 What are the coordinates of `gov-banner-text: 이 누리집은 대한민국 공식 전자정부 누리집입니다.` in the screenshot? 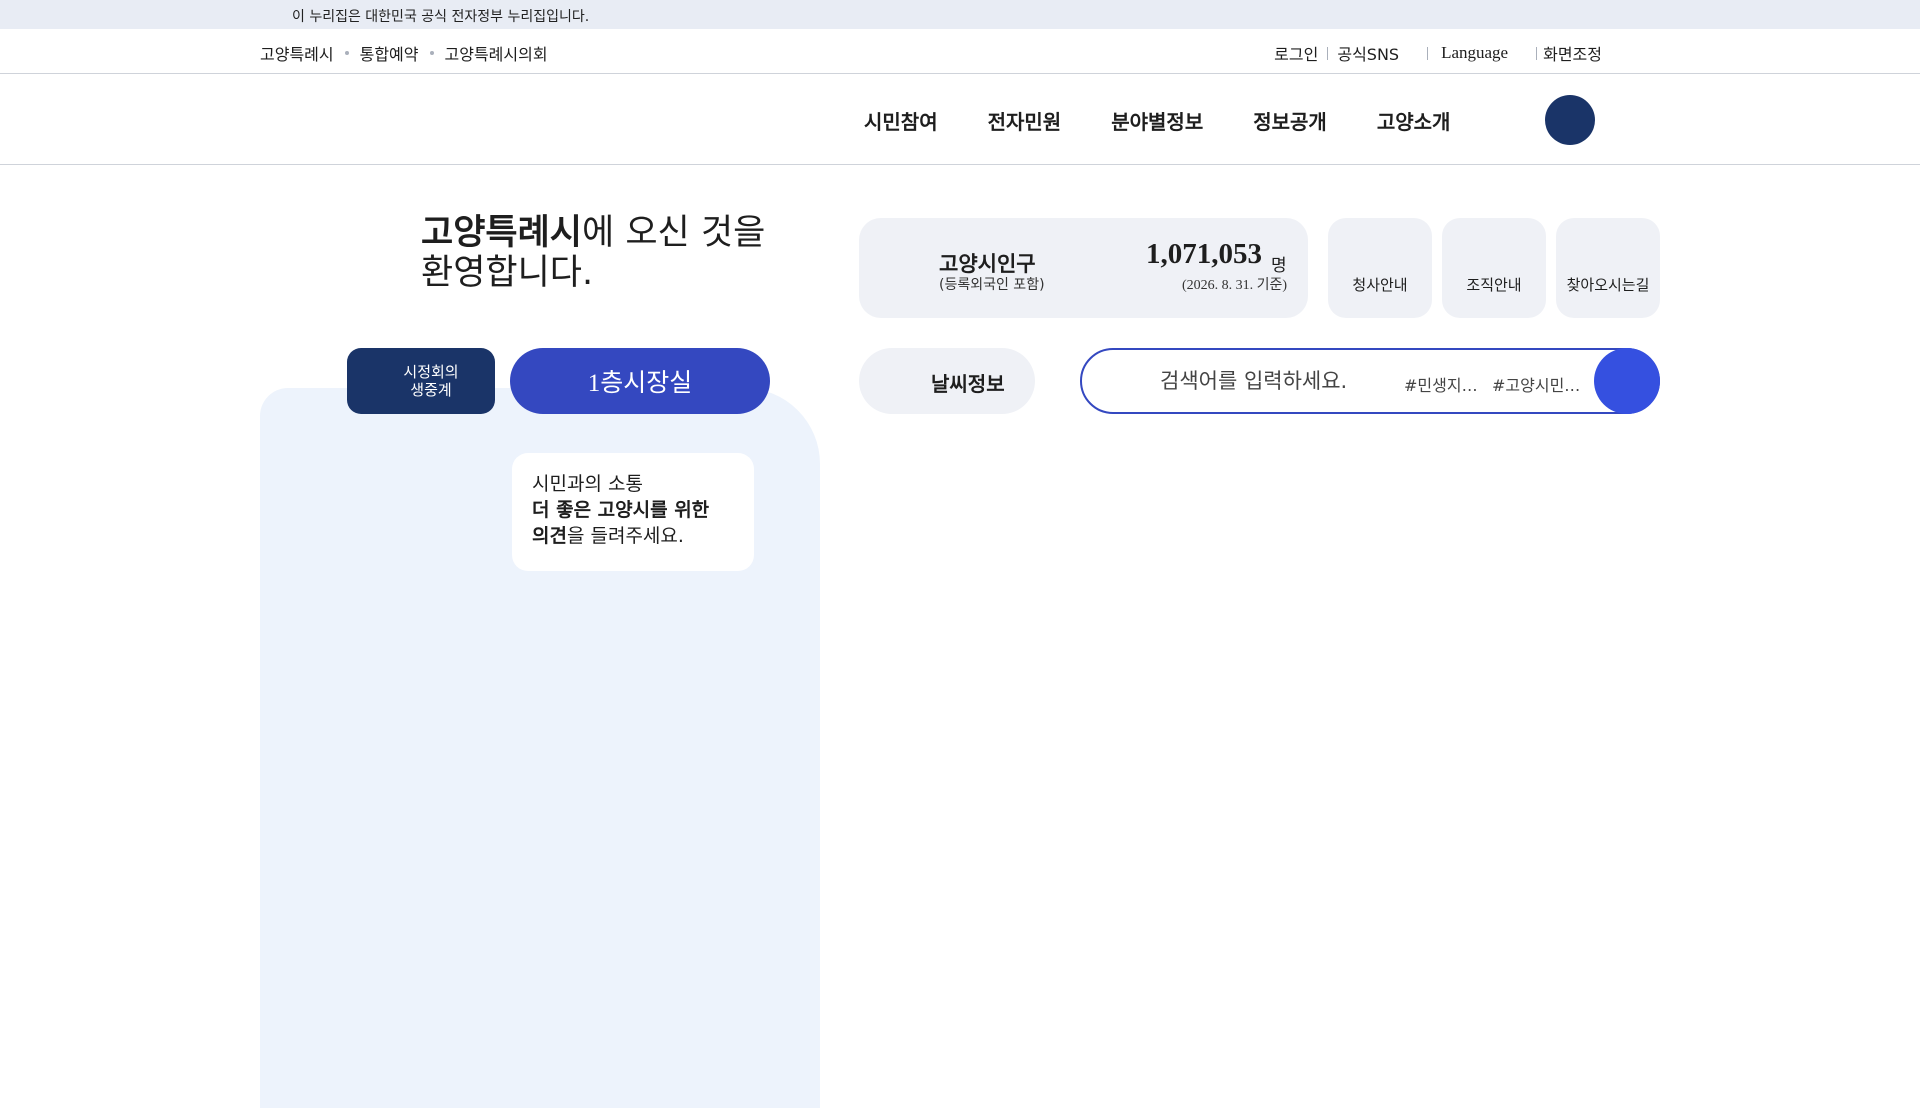 It's located at (441, 17).